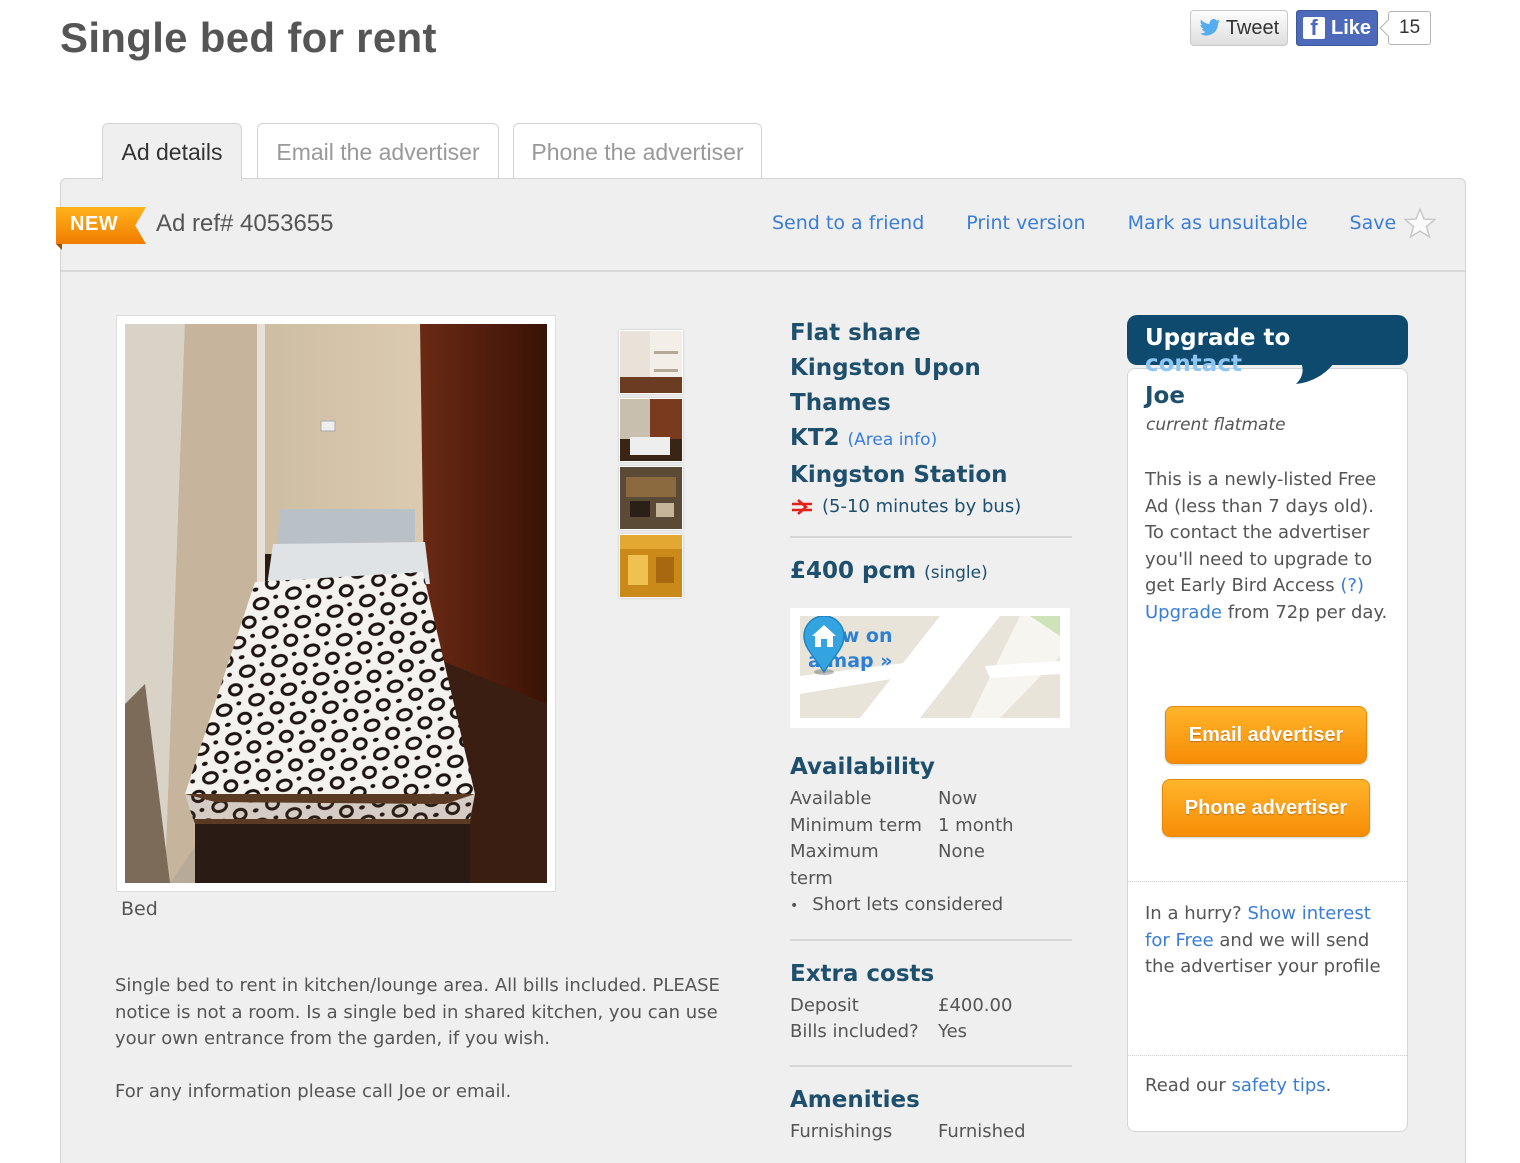 Image resolution: width=1520 pixels, height=1163 pixels. What do you see at coordinates (1351, 27) in the screenshot?
I see `like-label: Like` at bounding box center [1351, 27].